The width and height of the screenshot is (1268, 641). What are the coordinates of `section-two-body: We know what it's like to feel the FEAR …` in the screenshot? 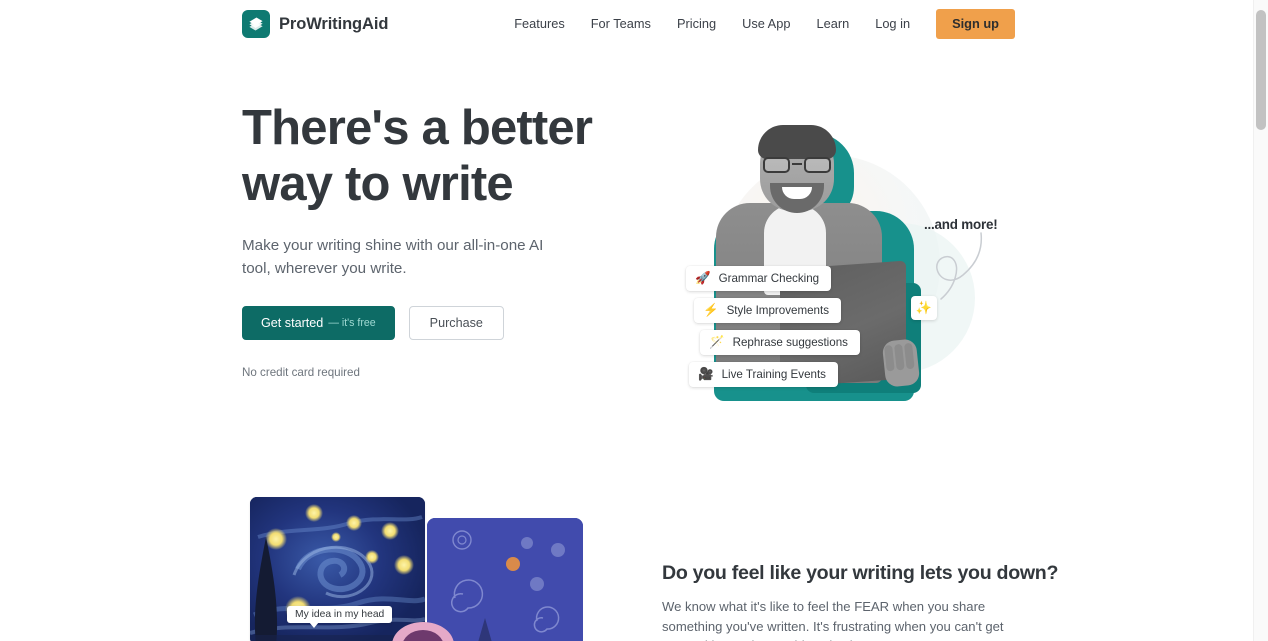 It's located at (833, 620).